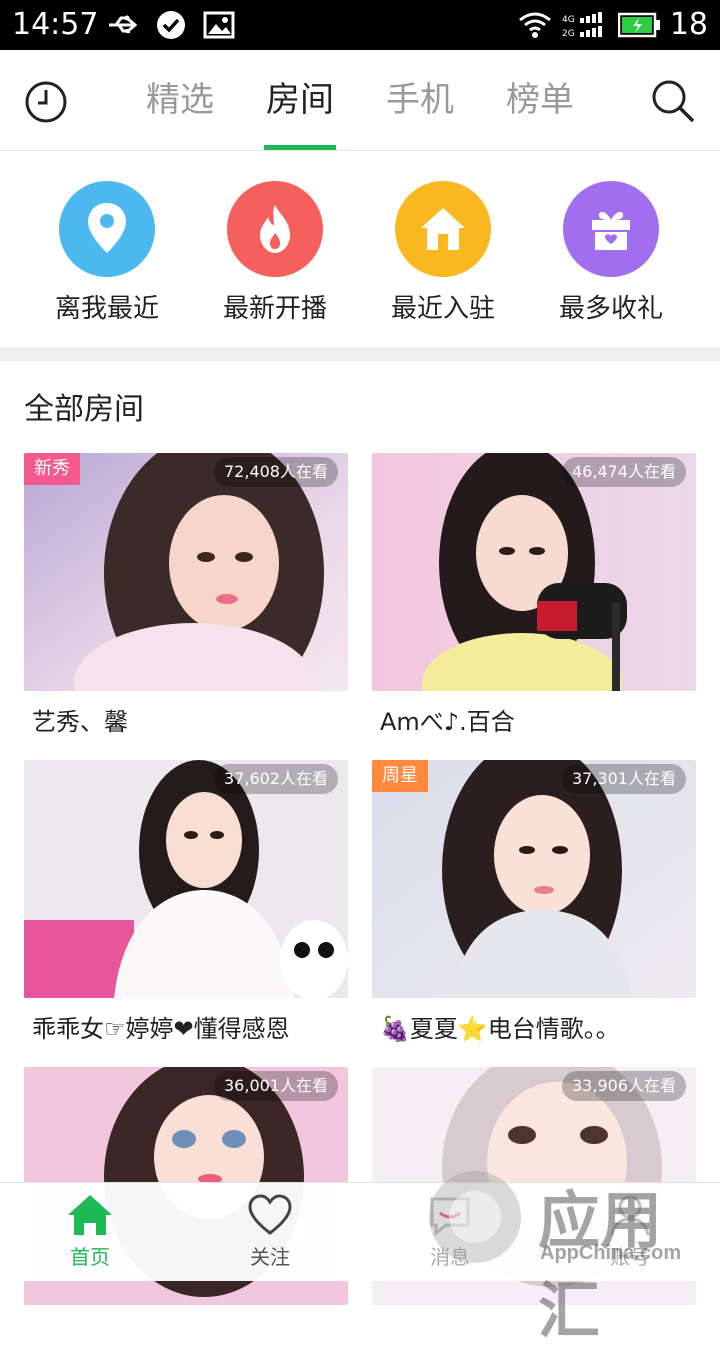 The width and height of the screenshot is (720, 1350). I want to click on status-bar: 14:57 4G 2G 18, so click(360, 25).